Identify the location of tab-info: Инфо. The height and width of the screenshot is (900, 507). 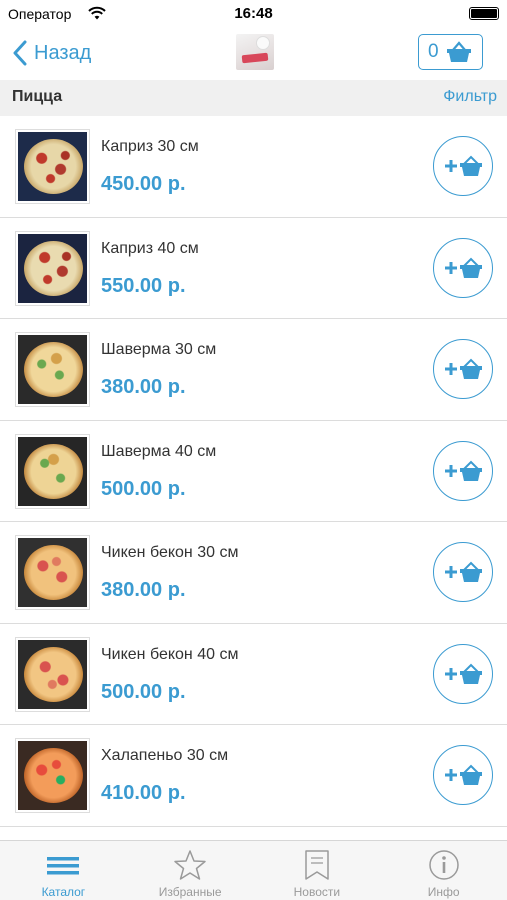
(443, 870).